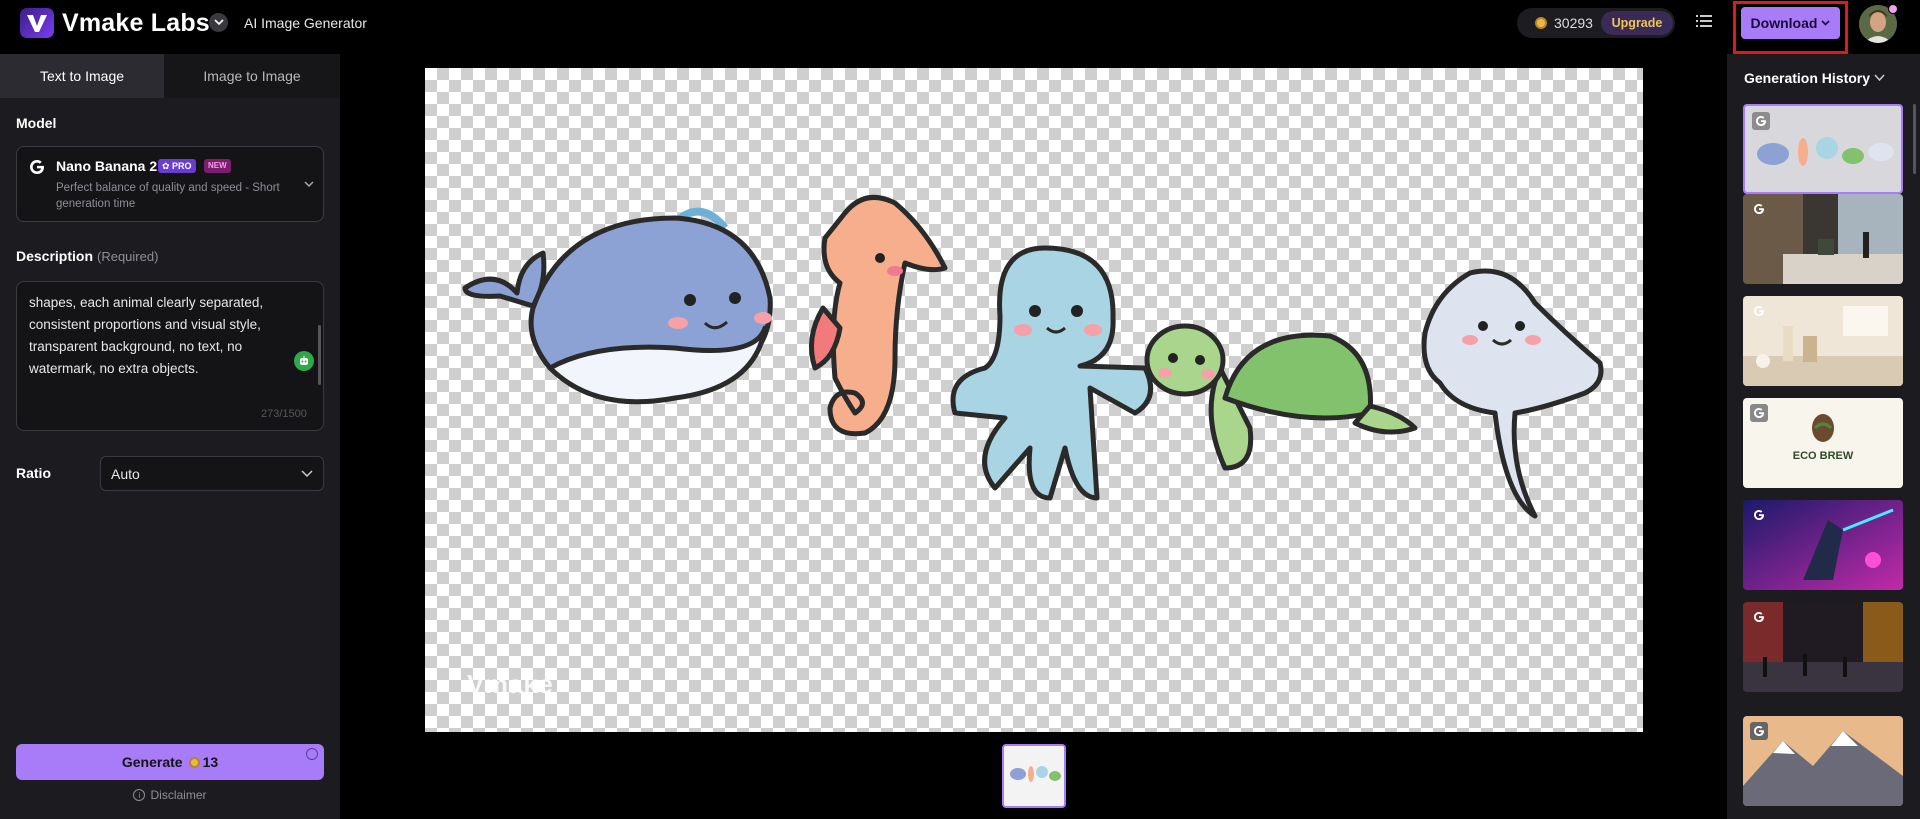  What do you see at coordinates (1823, 341) in the screenshot?
I see `history-item-lumiere-perfume` at bounding box center [1823, 341].